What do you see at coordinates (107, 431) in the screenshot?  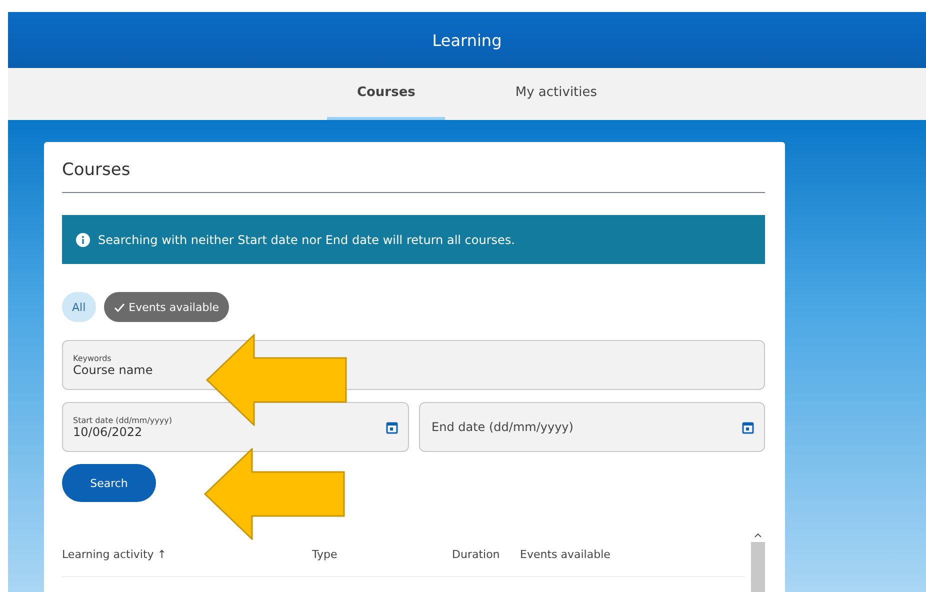 I see `field-value: 10/06/2022` at bounding box center [107, 431].